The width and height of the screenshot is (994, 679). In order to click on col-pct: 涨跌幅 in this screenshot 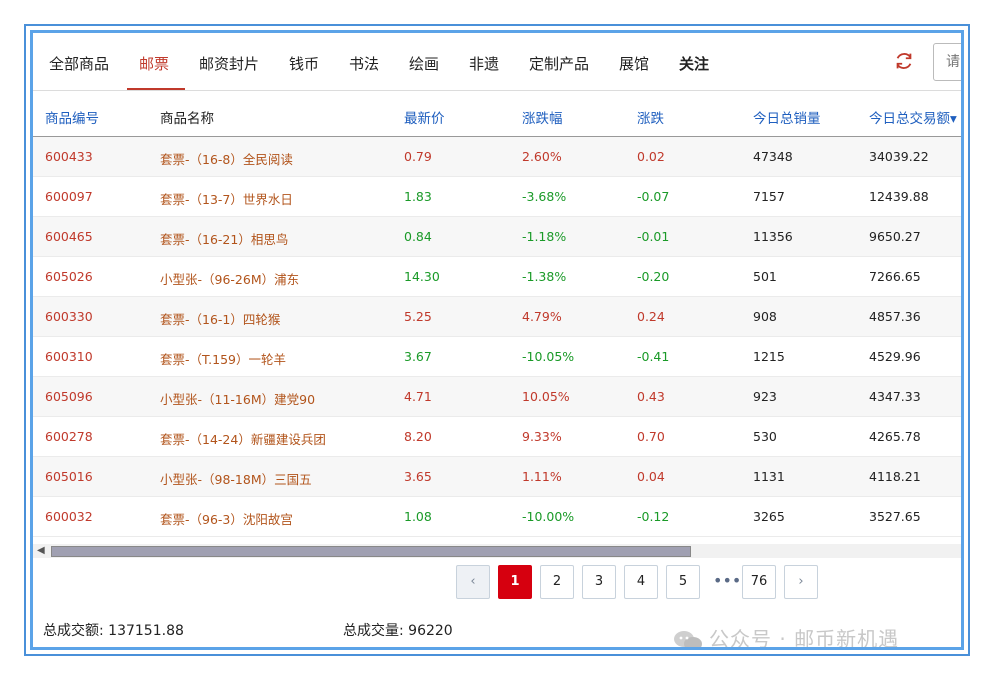, I will do `click(542, 117)`.